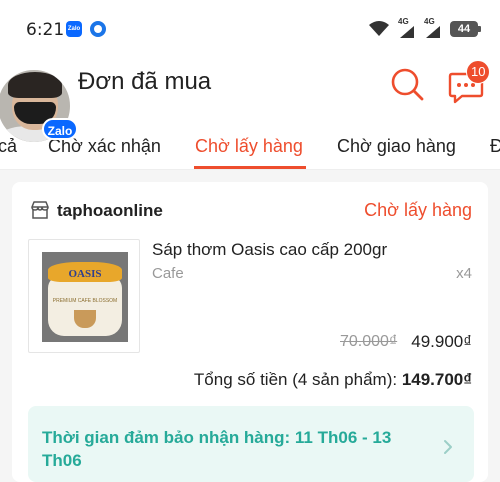  I want to click on active-tab-indicator, so click(250, 167).